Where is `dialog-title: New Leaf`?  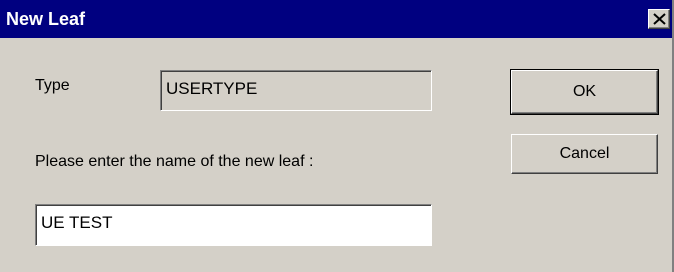
dialog-title: New Leaf is located at coordinates (46, 19).